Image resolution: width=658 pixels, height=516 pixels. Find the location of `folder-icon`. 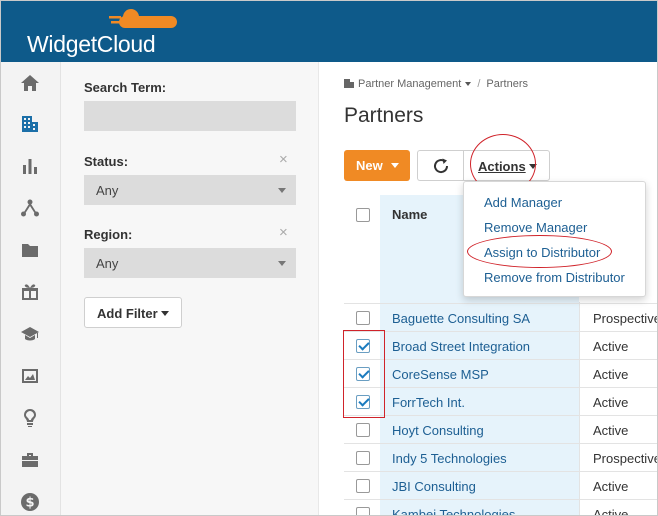

folder-icon is located at coordinates (30, 250).